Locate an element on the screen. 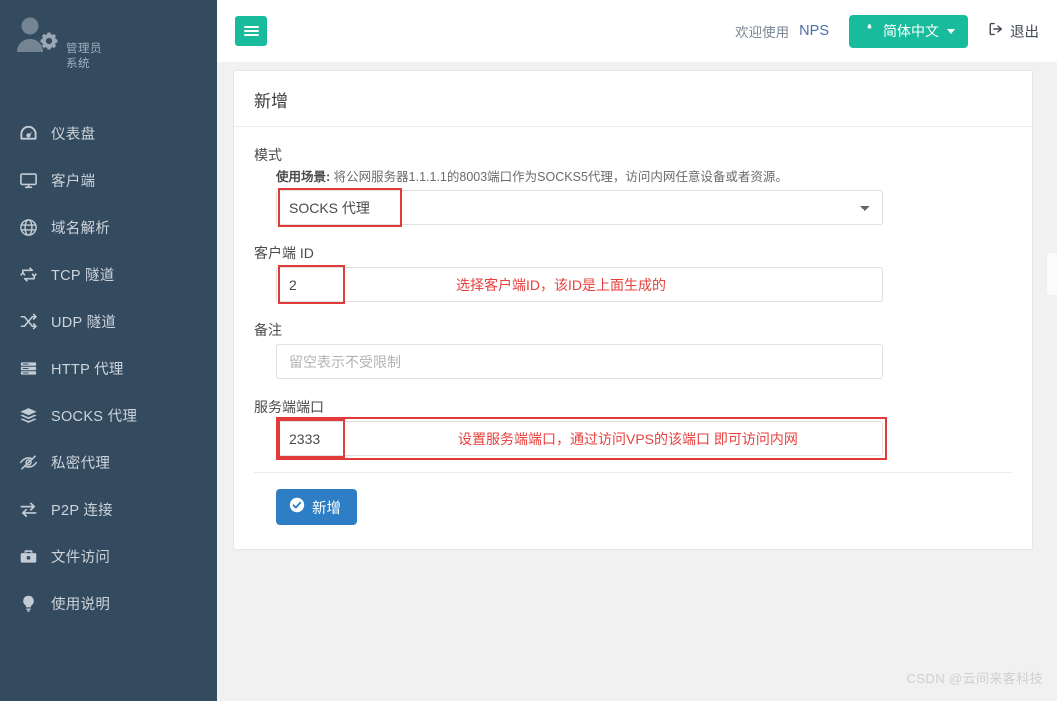  sidebar-item-p2p: P2P 连接 is located at coordinates (108, 509).